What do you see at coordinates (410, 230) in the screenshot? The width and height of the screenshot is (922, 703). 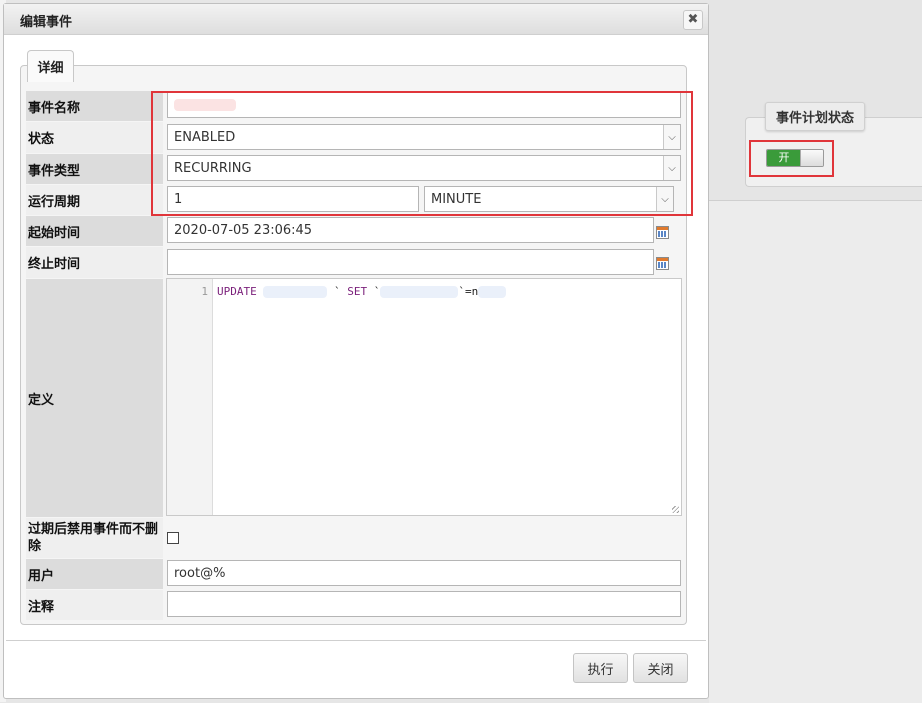 I see `start-time-input: 2020-07-05 23:06:45` at bounding box center [410, 230].